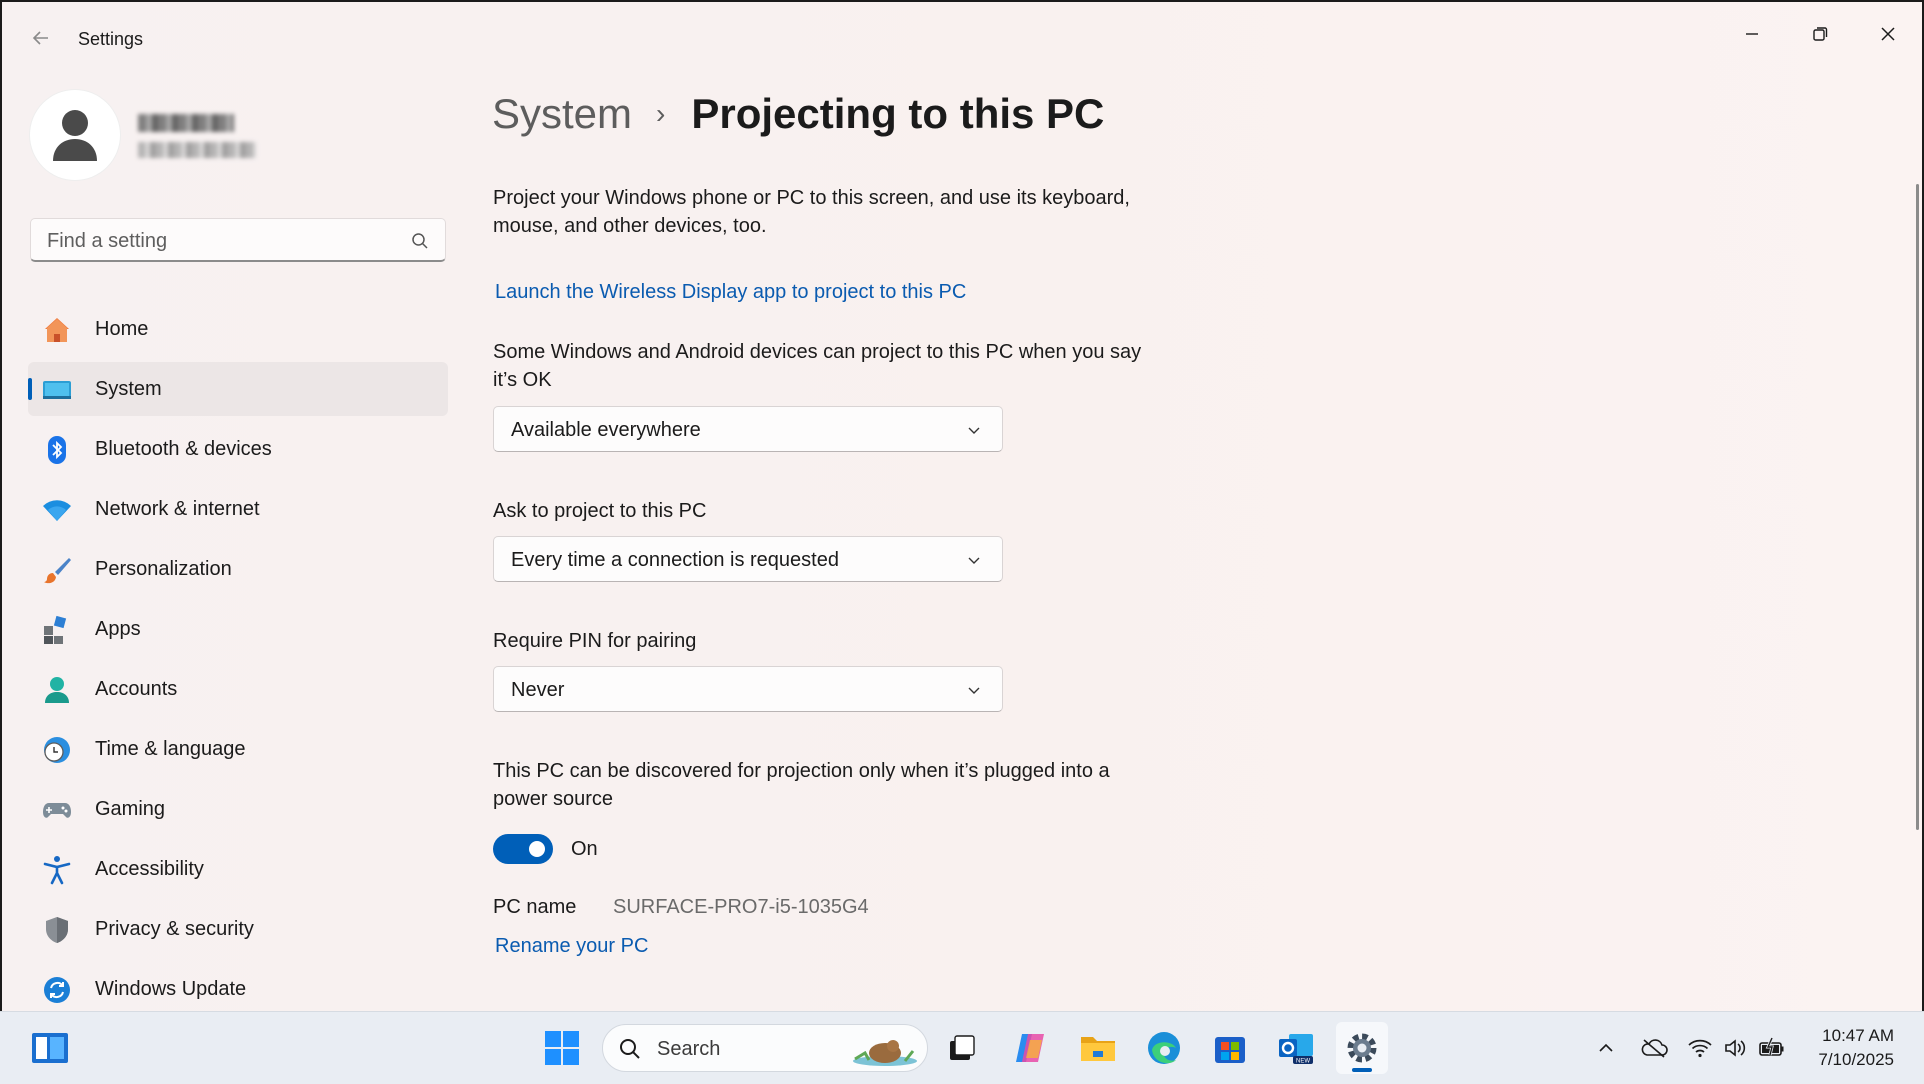  I want to click on breadcrumb: System › Projecting to this PC, so click(798, 114).